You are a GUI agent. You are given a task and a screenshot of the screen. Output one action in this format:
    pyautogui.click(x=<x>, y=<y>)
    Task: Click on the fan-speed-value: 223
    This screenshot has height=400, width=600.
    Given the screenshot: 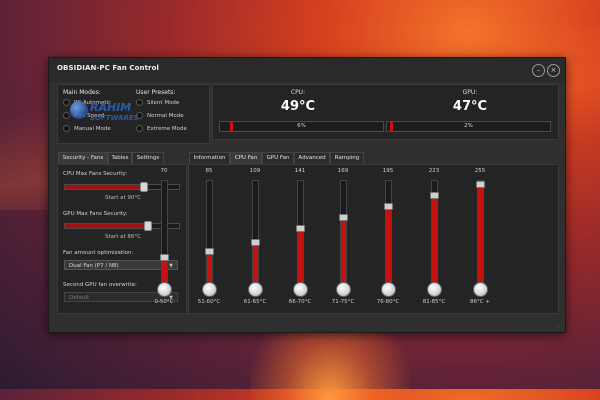 What is the action you would take?
    pyautogui.click(x=434, y=171)
    